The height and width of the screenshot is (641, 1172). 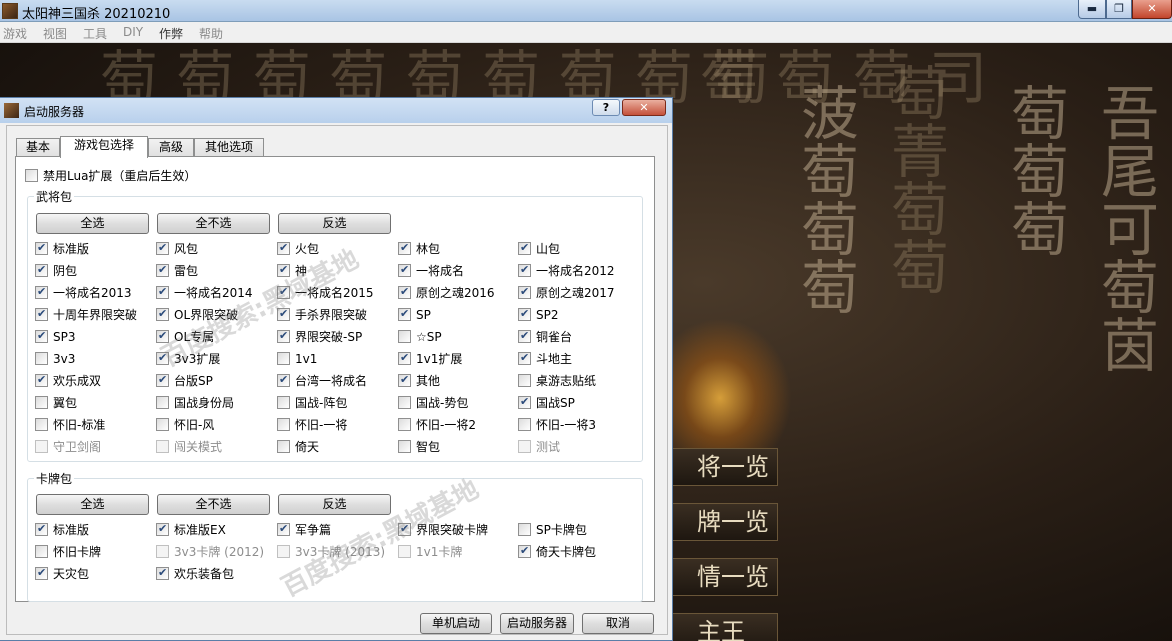 I want to click on close-button: ✕, so click(x=1152, y=9).